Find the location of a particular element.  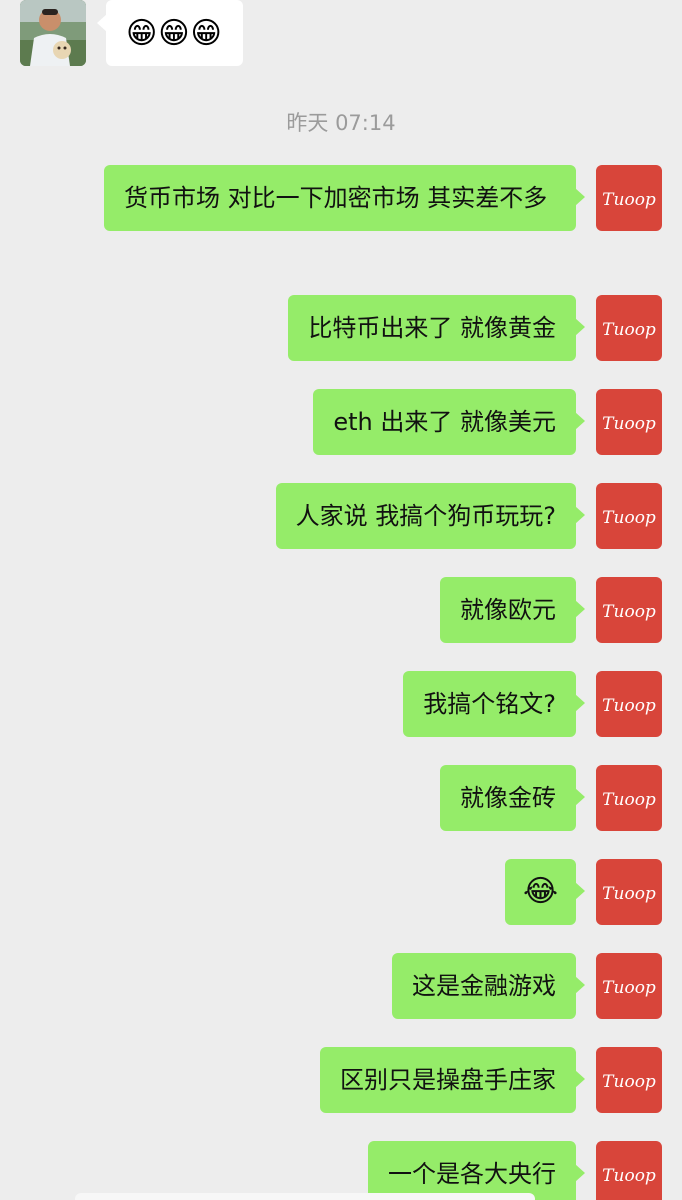

outgoing-message-bubble: 这是金融游戏 is located at coordinates (488, 986).